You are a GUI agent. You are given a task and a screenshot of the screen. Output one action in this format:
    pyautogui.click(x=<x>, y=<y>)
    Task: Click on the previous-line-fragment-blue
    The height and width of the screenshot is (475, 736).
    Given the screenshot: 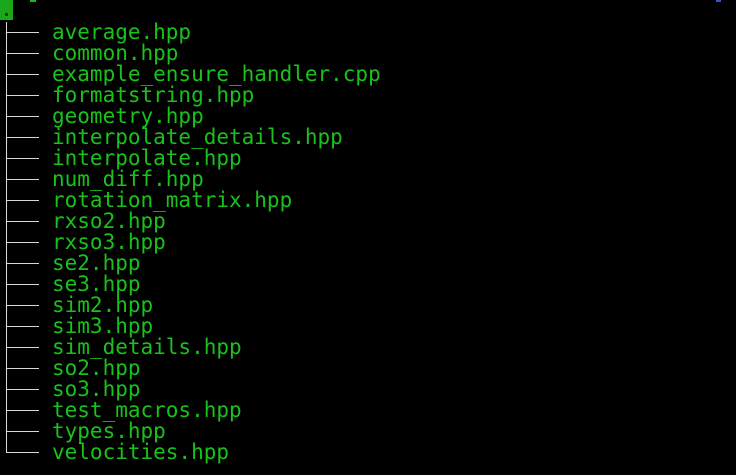 What is the action you would take?
    pyautogui.click(x=718, y=1)
    